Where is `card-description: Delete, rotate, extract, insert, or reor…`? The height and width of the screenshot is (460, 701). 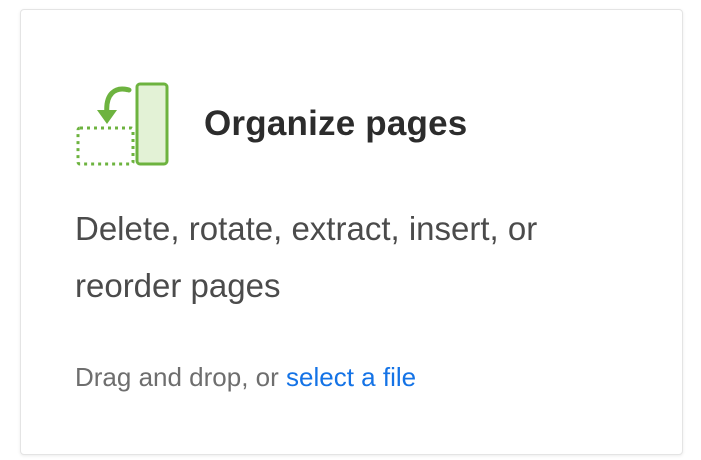
card-description: Delete, rotate, extract, insert, or reor… is located at coordinates (306, 257).